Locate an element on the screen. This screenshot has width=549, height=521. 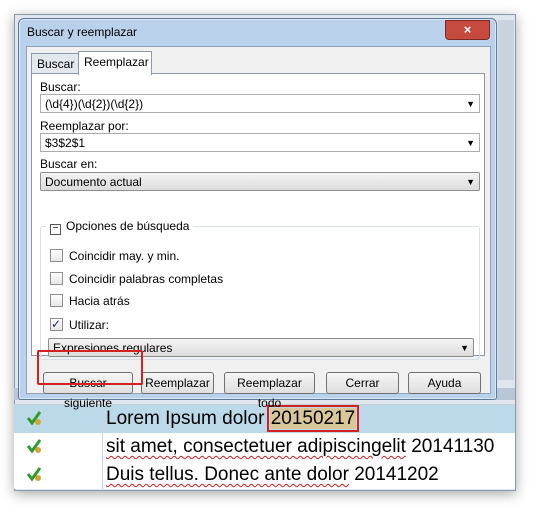
segment-match-number: 20150217 is located at coordinates (313, 418).